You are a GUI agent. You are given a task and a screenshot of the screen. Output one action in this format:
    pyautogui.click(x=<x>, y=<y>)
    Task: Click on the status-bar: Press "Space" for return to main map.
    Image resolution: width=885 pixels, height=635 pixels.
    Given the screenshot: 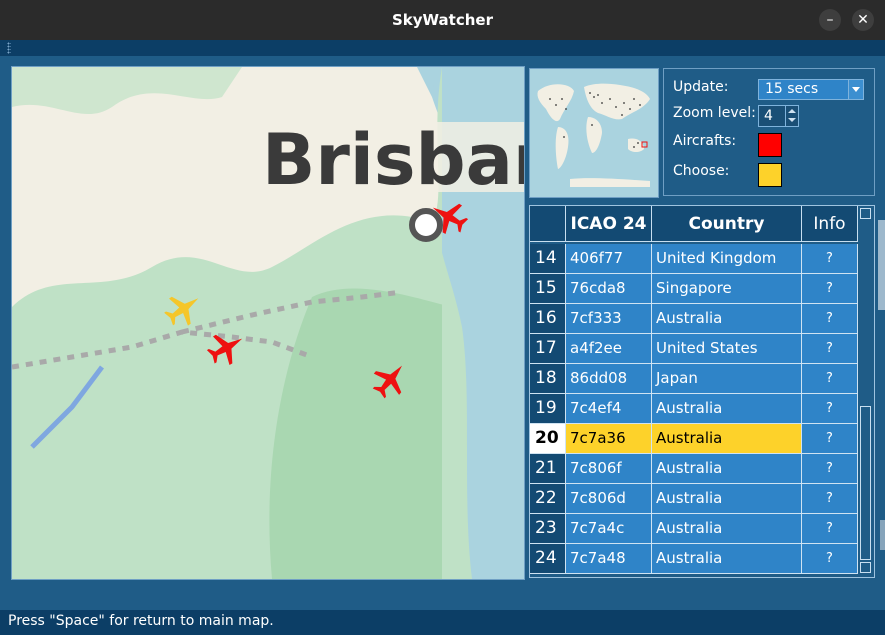 What is the action you would take?
    pyautogui.click(x=442, y=622)
    